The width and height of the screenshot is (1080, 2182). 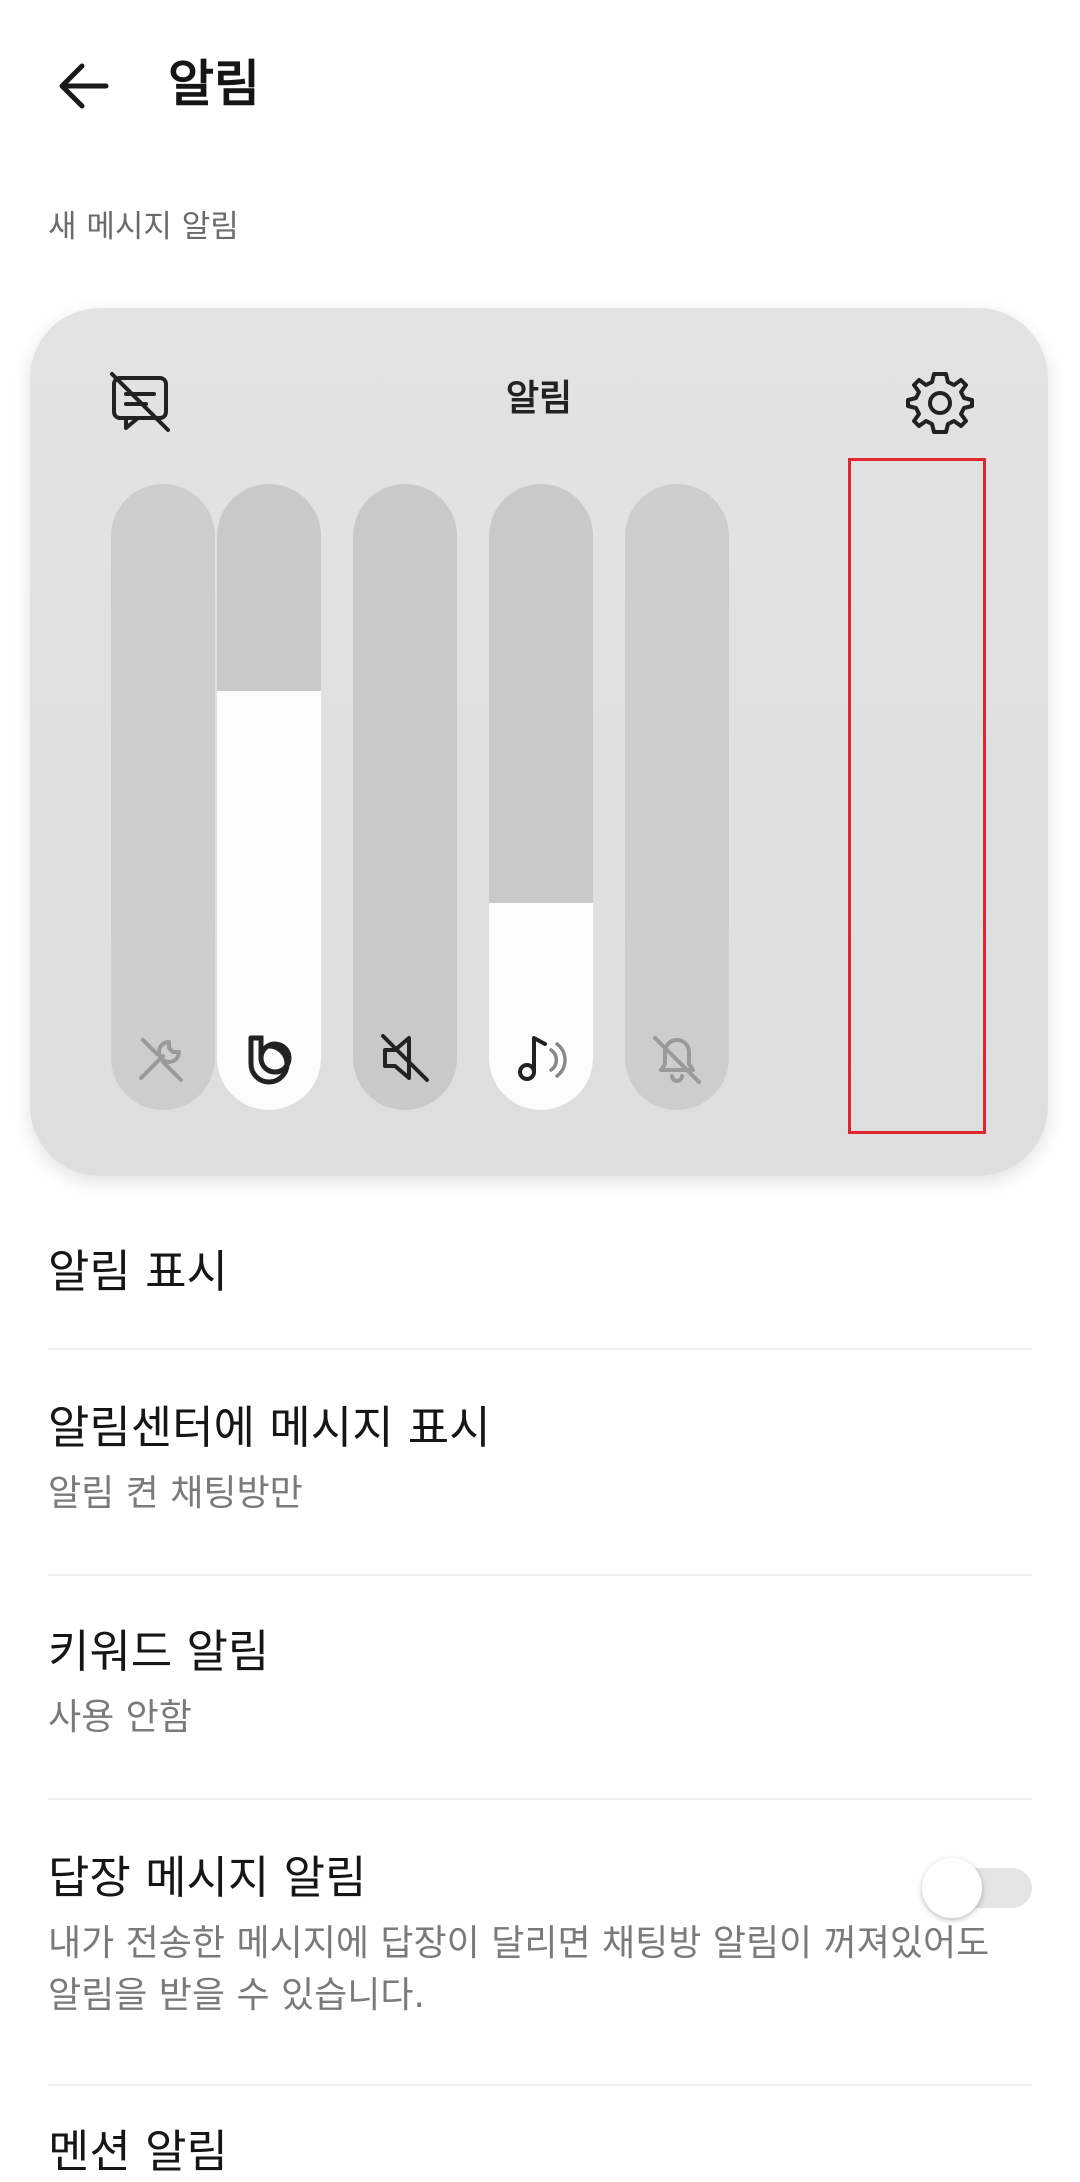 I want to click on arrow-left-icon, so click(x=84, y=86).